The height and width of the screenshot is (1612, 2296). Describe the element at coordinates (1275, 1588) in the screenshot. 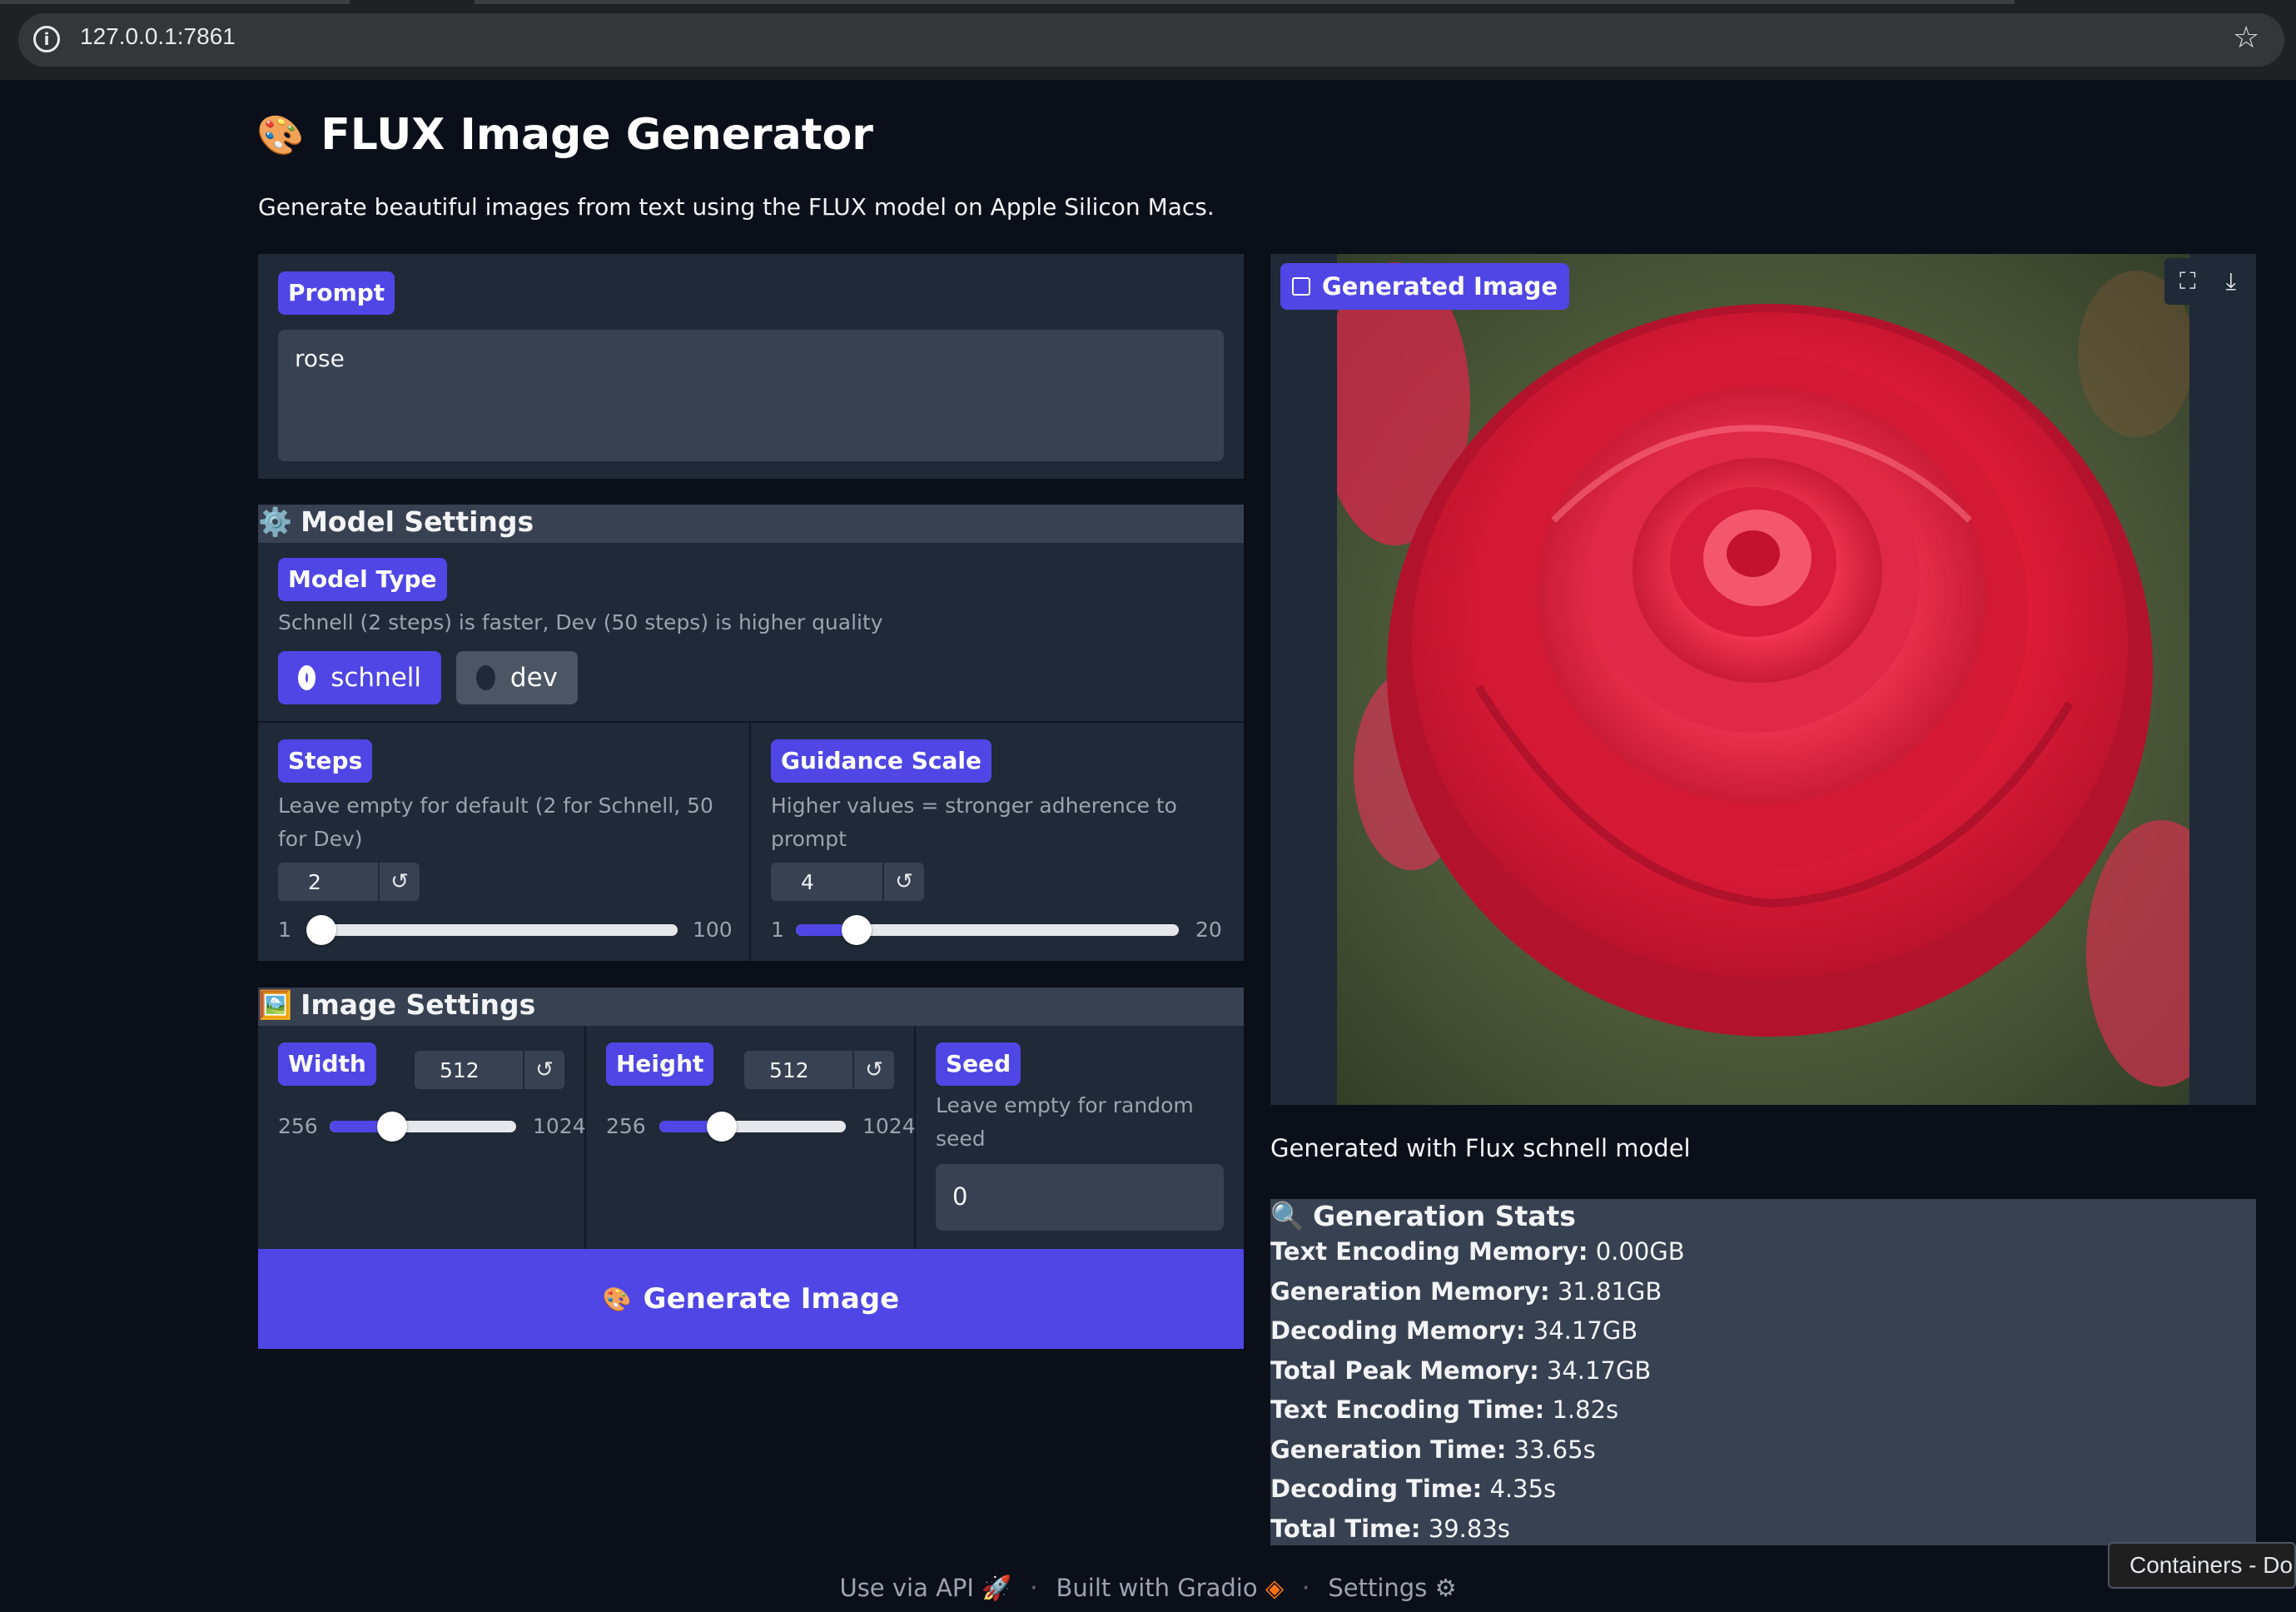

I see `gradio-logo-icon: ◈` at that location.